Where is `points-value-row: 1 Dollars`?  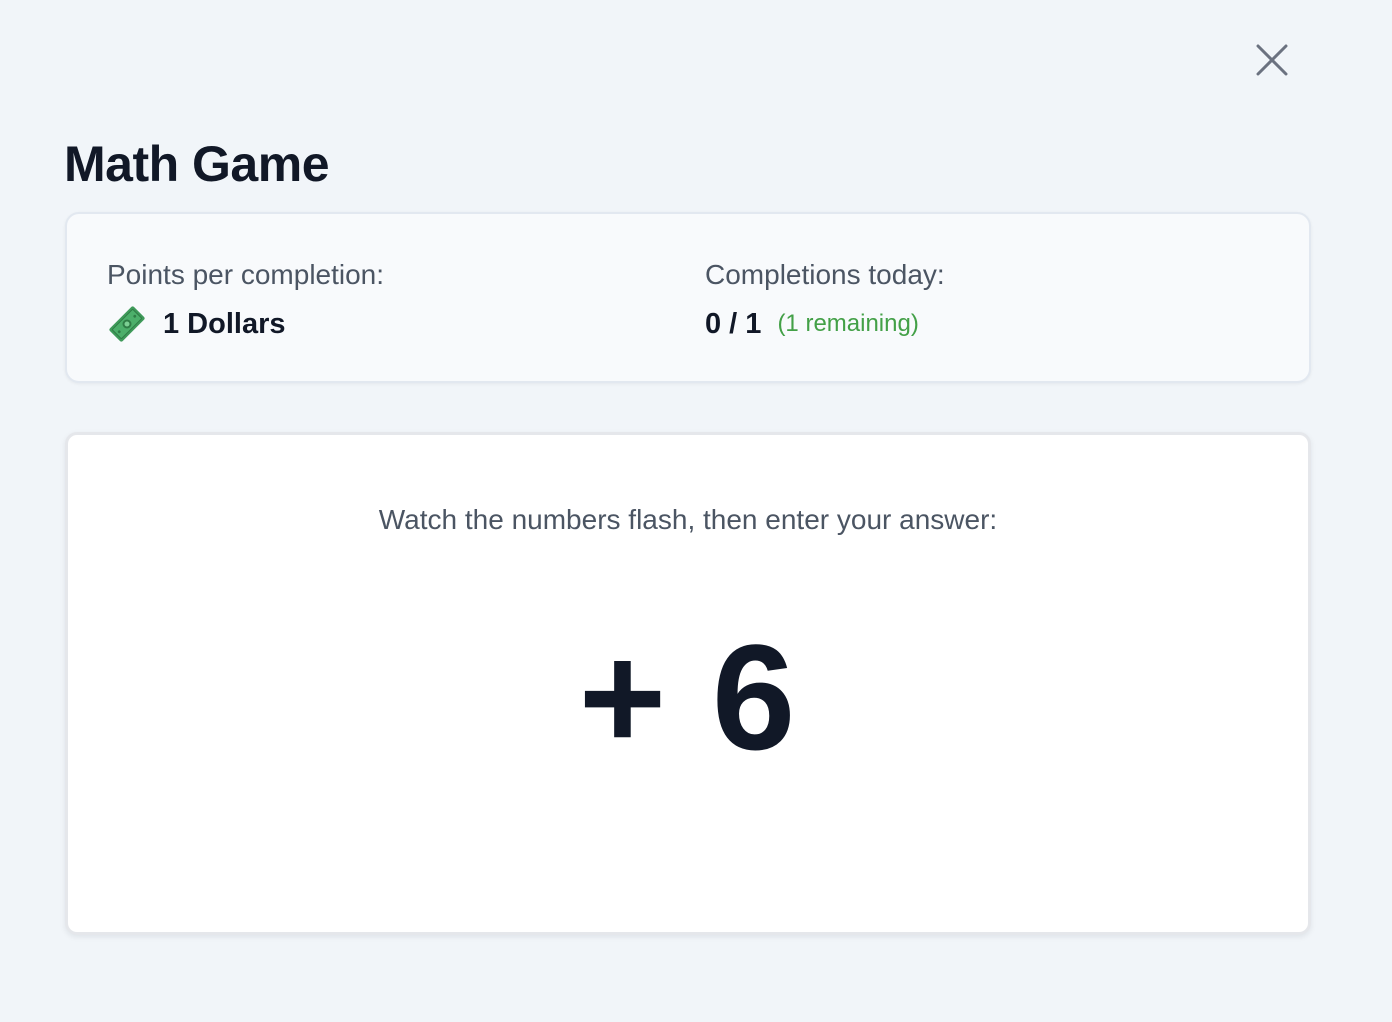
points-value-row: 1 Dollars is located at coordinates (245, 324).